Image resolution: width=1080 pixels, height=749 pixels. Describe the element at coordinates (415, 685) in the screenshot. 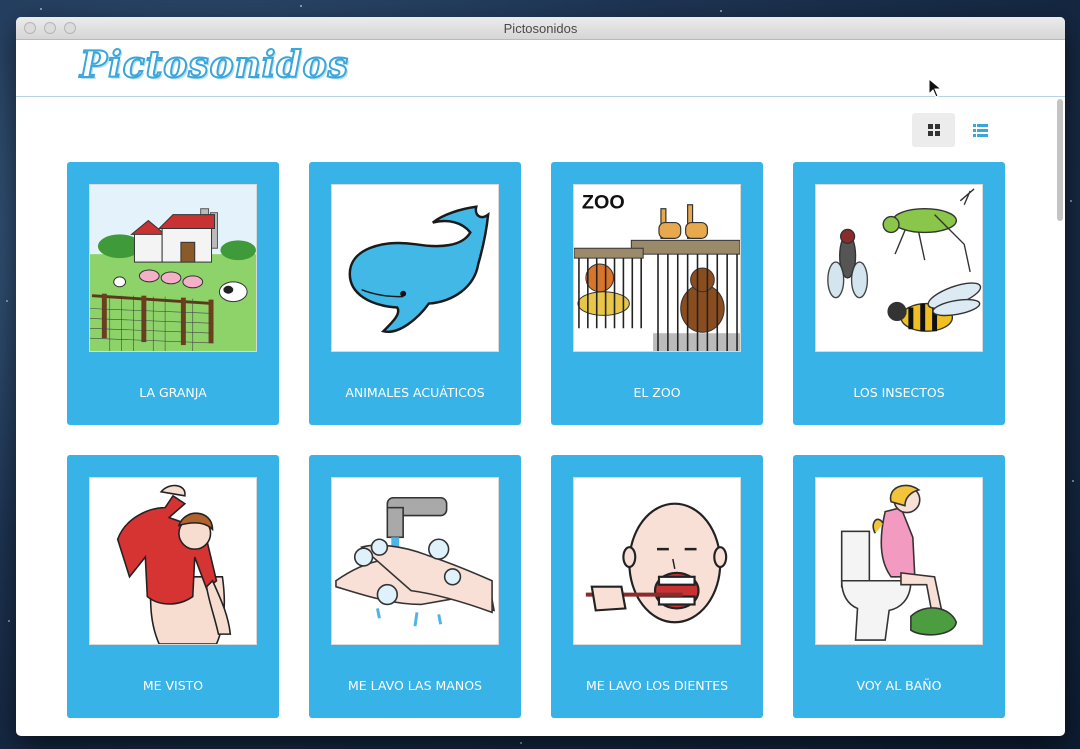

I see `card-label: ME LAVO LAS MANOS` at that location.